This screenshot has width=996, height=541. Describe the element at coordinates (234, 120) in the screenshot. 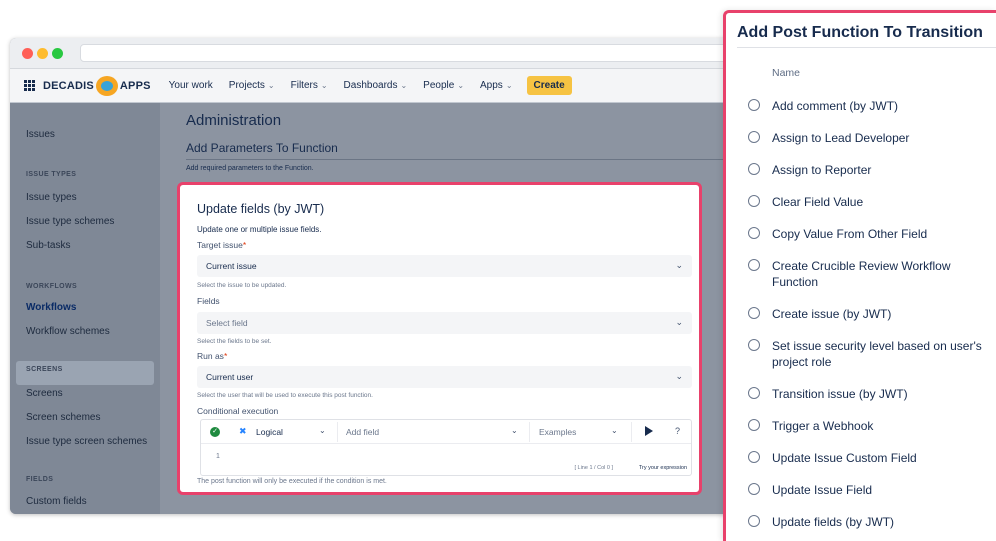

I see `page-title: Administration` at that location.